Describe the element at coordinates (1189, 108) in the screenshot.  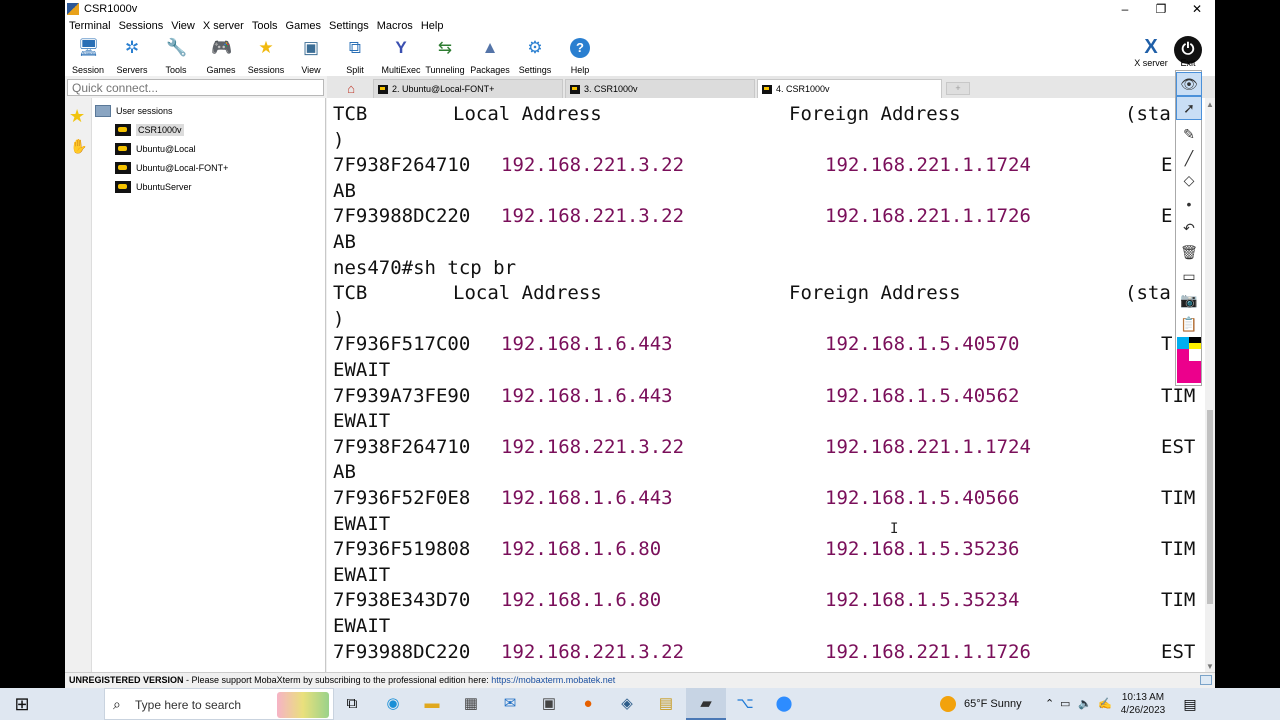
I see `pointer-icon: ➚` at that location.